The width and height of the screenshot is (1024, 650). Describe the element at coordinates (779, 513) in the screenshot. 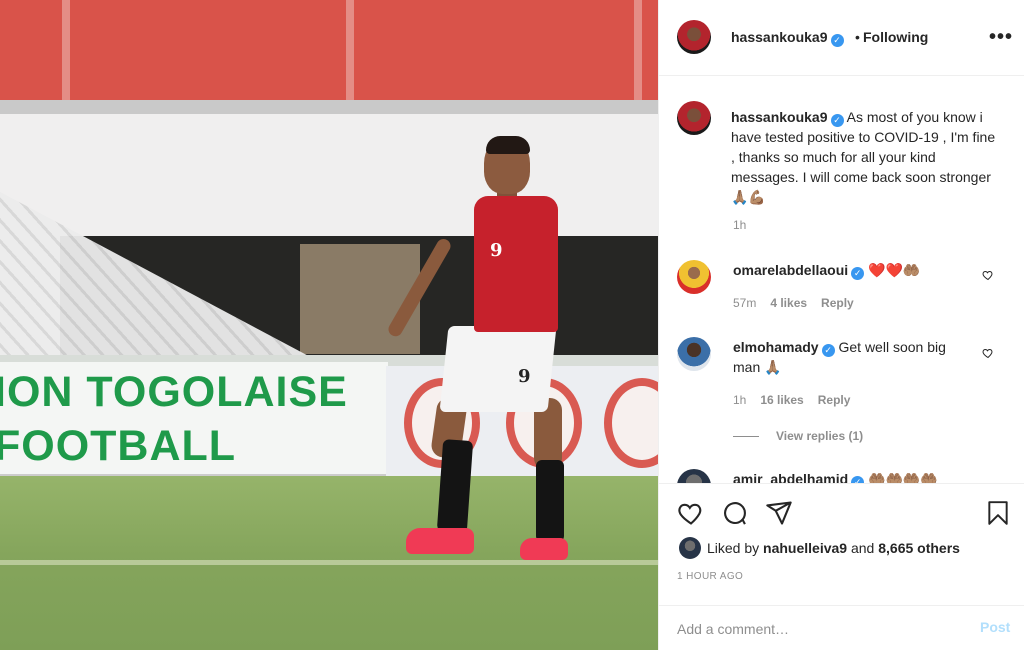

I see `share-direct-icon` at that location.